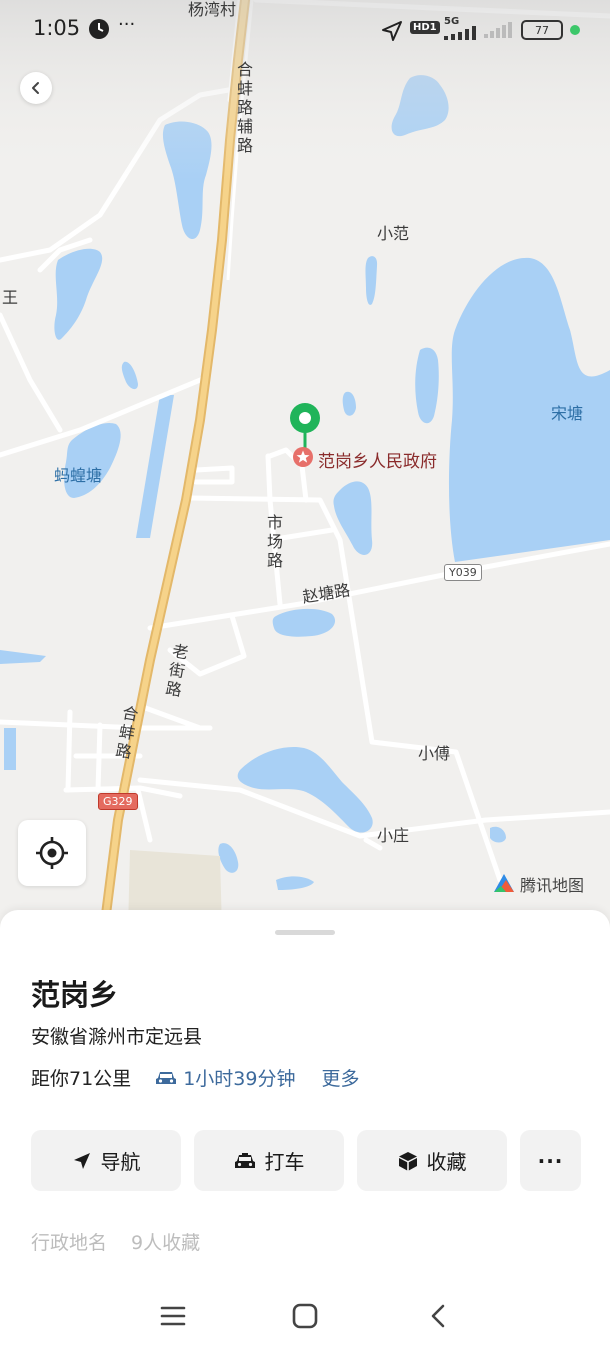 Image resolution: width=610 pixels, height=1356 pixels. I want to click on navigation-arrow-icon, so click(81, 1160).